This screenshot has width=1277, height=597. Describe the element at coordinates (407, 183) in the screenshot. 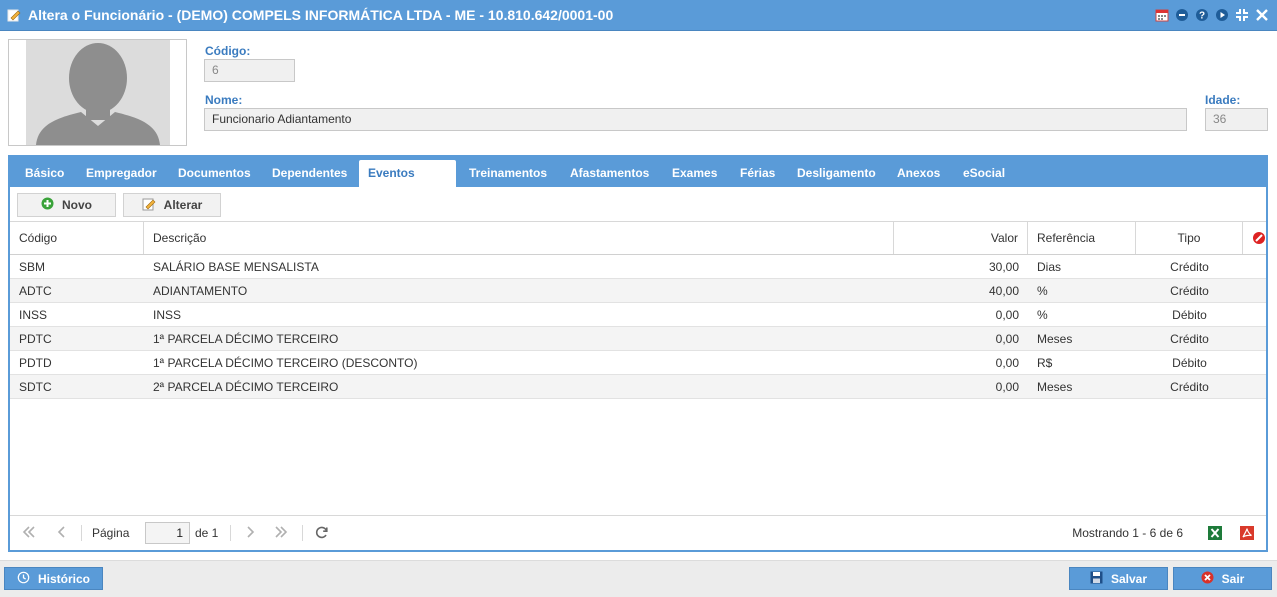

I see `tab-eventos-fixos: Eventos Fixos` at that location.